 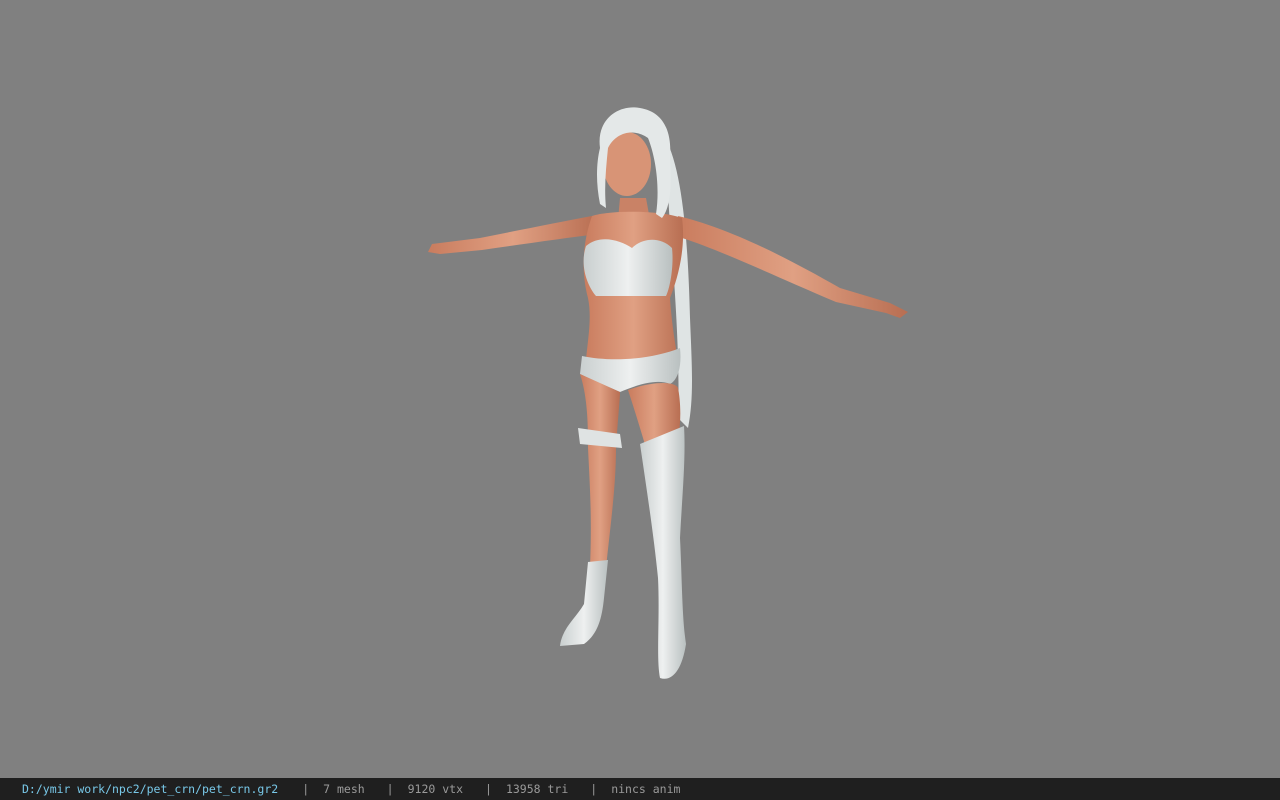 I want to click on mesh-count: 7 mesh, so click(x=344, y=789).